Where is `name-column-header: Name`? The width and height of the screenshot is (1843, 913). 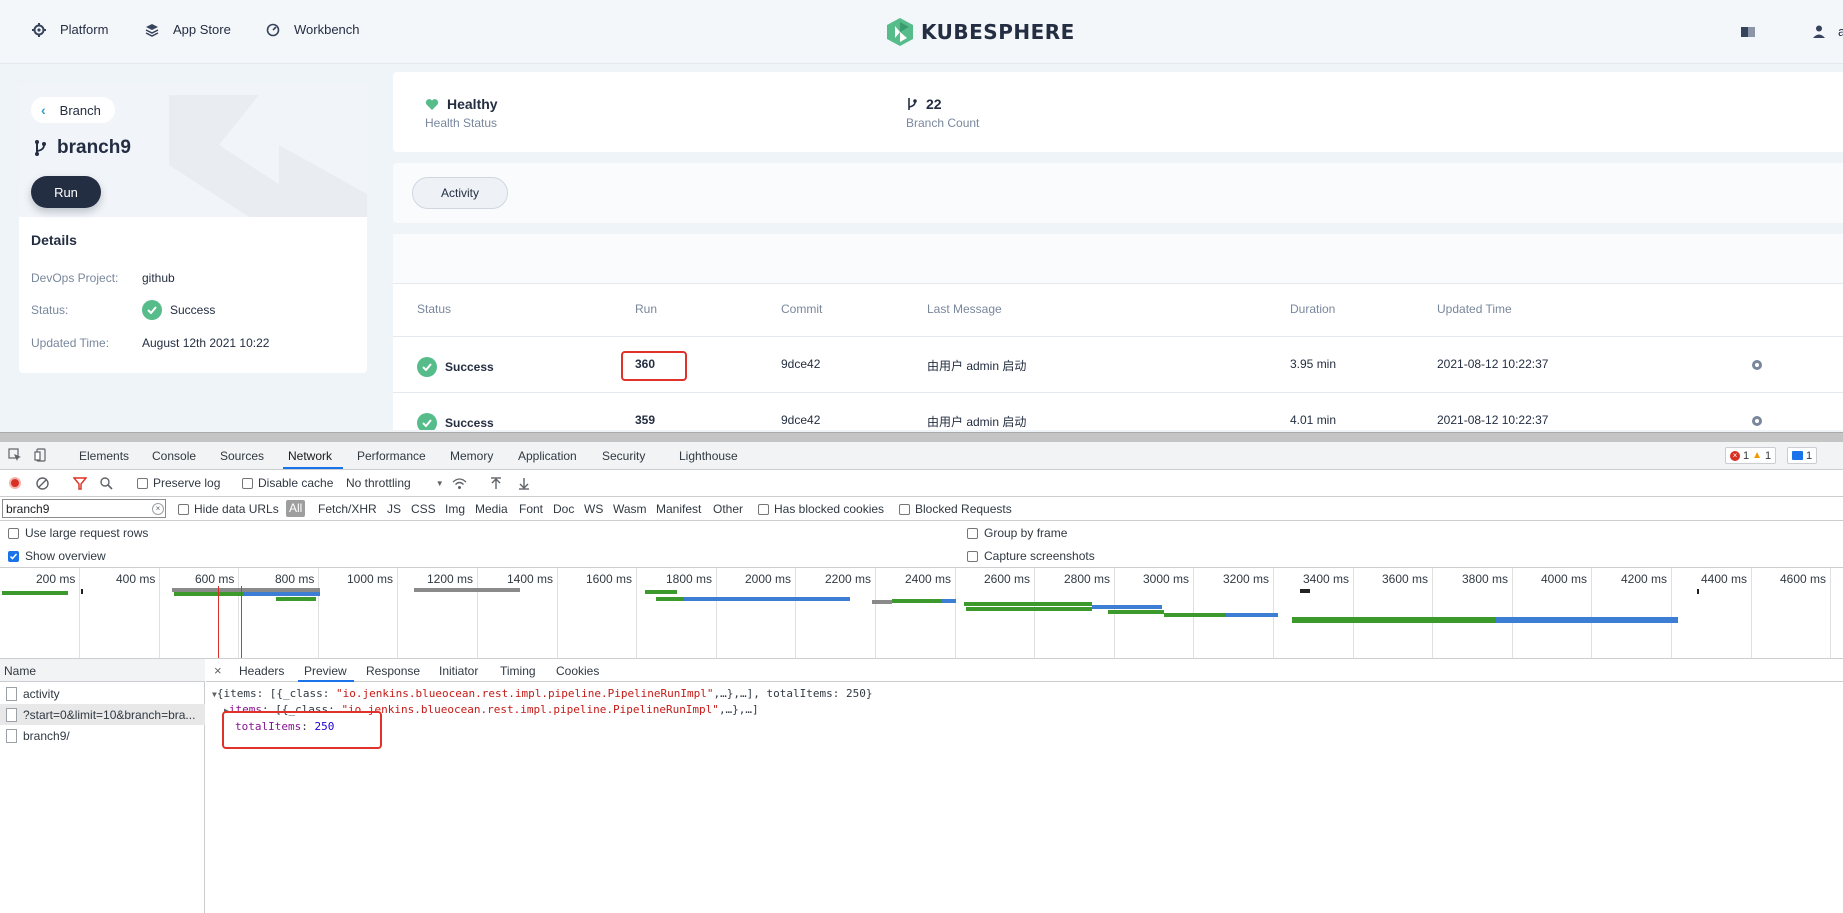
name-column-header: Name is located at coordinates (102, 670).